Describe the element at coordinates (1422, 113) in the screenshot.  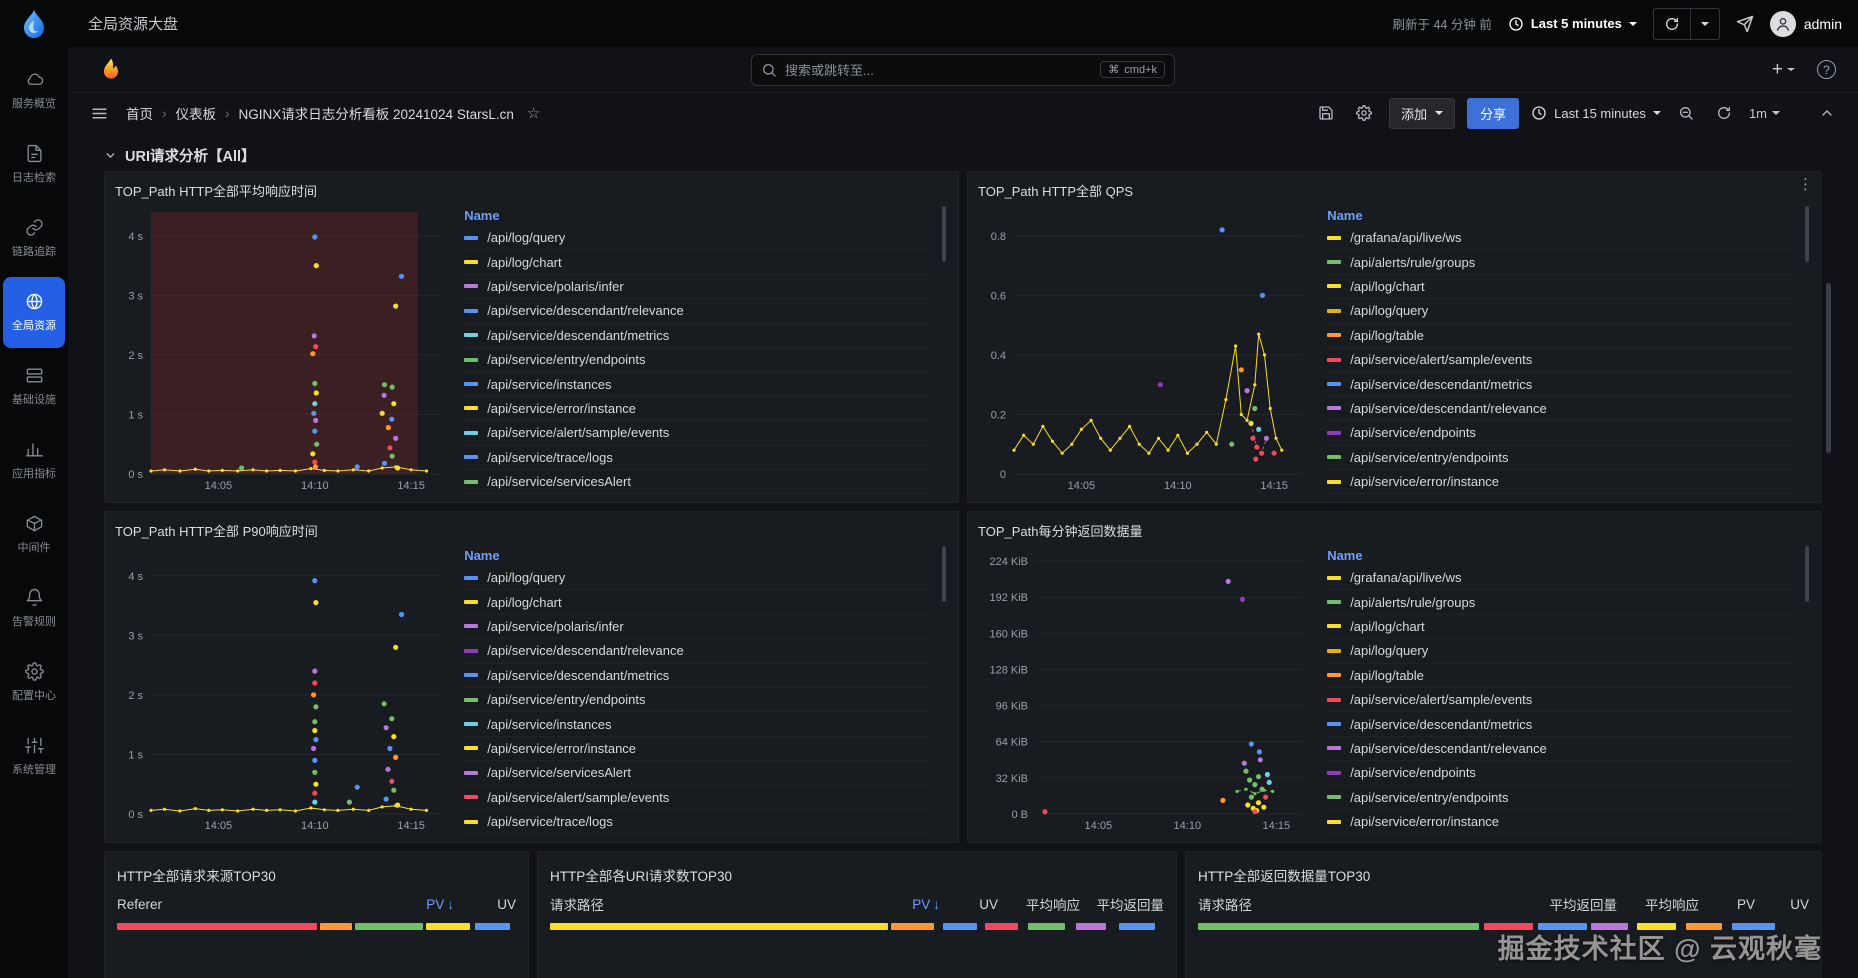
I see `add-panel-button: 添加` at that location.